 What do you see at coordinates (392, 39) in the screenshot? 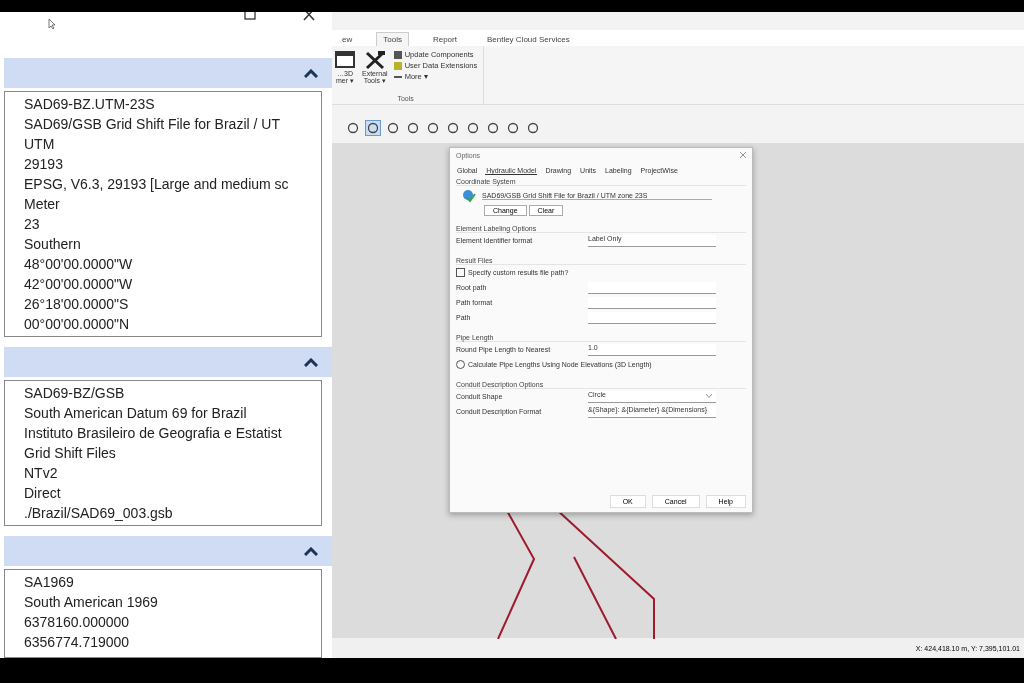
I see `ribbon-tab: Tools` at bounding box center [392, 39].